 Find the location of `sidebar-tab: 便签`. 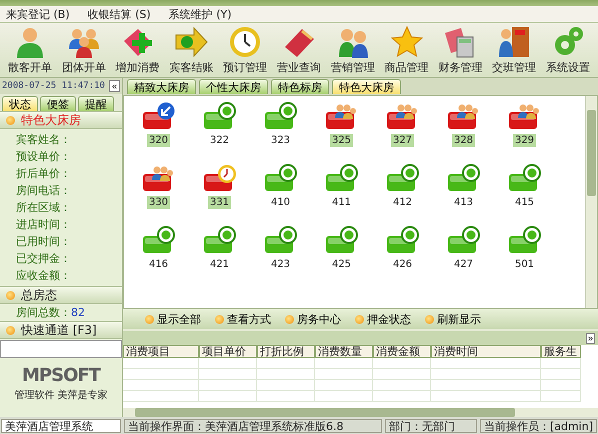

sidebar-tab: 便签 is located at coordinates (58, 103).